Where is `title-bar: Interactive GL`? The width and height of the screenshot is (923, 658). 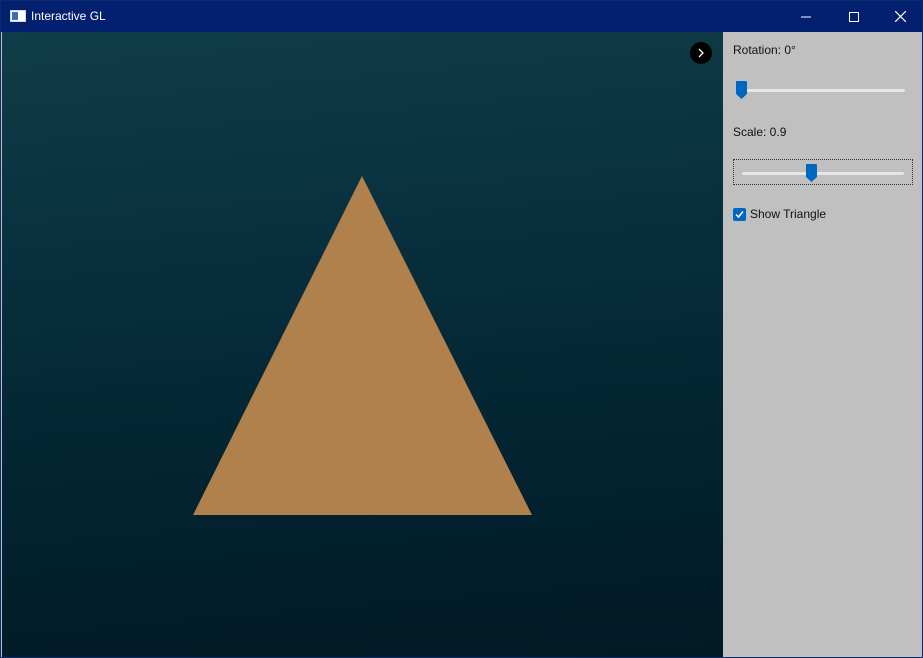 title-bar: Interactive GL is located at coordinates (461, 16).